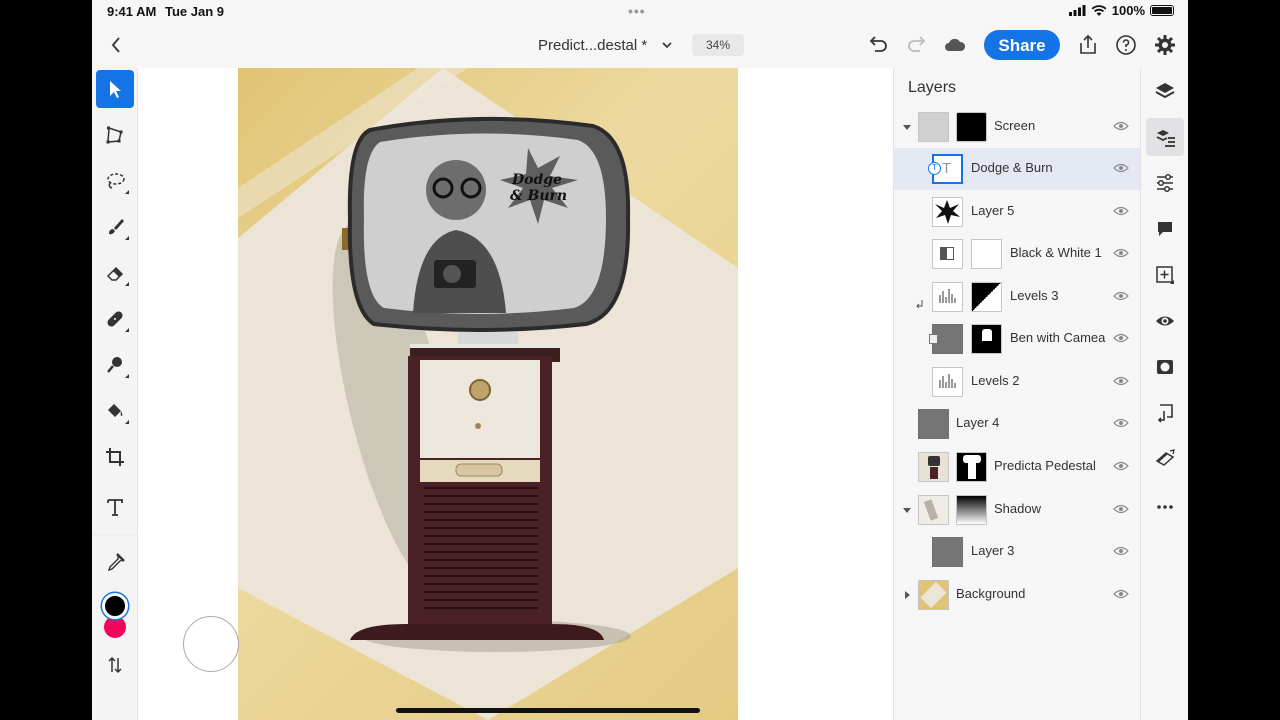 The height and width of the screenshot is (720, 1280). I want to click on brush-tool, so click(115, 227).